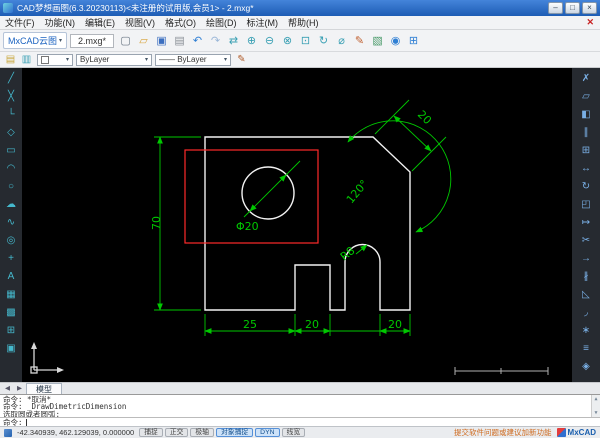  What do you see at coordinates (234, 432) in the screenshot?
I see `toggle-osnap: 对象捕捉` at bounding box center [234, 432].